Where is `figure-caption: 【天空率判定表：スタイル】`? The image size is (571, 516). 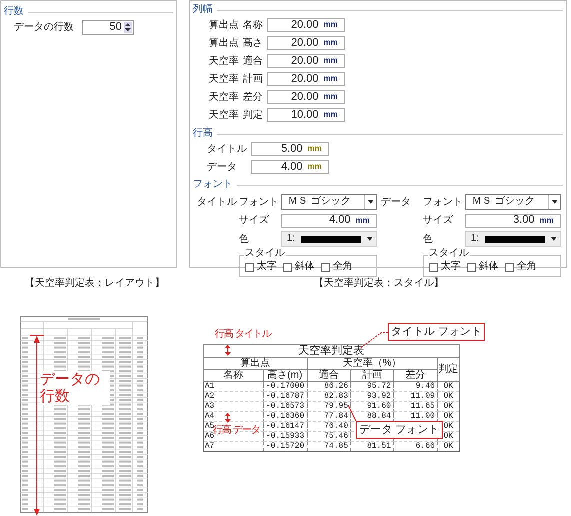
figure-caption: 【天空率判定表：スタイル】 is located at coordinates (379, 283).